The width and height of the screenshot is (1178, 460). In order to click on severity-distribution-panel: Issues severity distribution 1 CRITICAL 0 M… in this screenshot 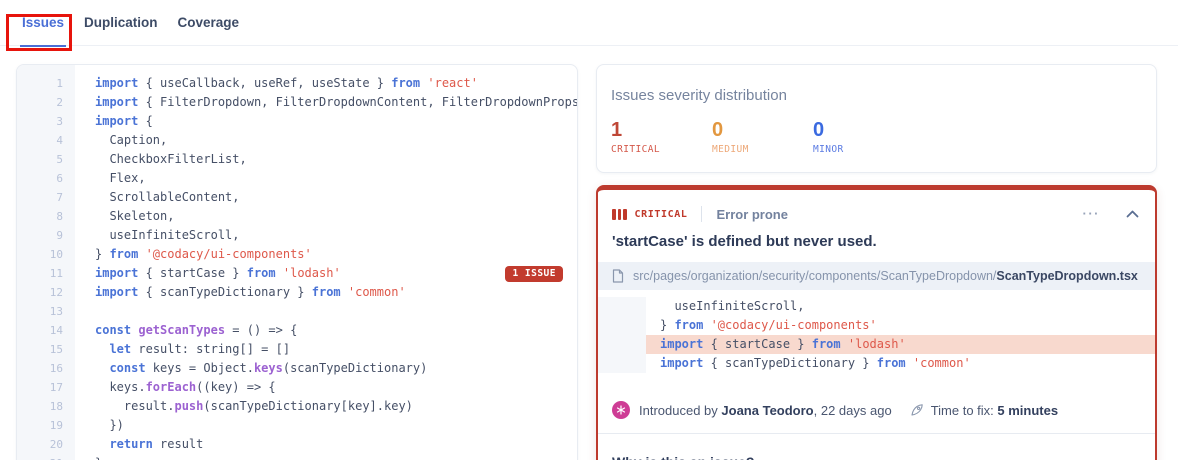, I will do `click(876, 118)`.